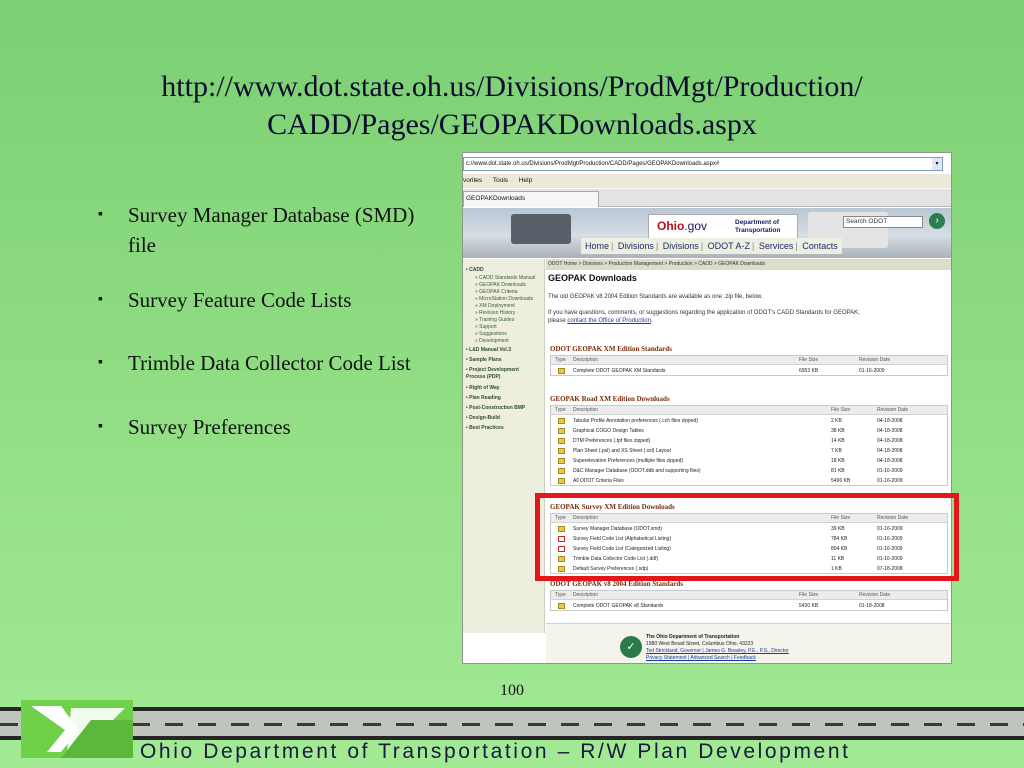 The width and height of the screenshot is (1024, 768). Describe the element at coordinates (636, 246) in the screenshot. I see `nav-divisions: Divisions` at that location.